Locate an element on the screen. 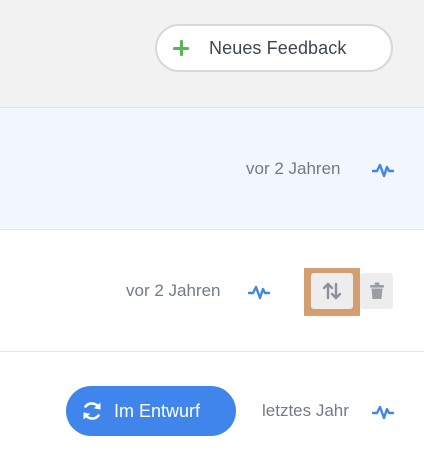  new-feedback-button: Neues Feedback is located at coordinates (274, 48).